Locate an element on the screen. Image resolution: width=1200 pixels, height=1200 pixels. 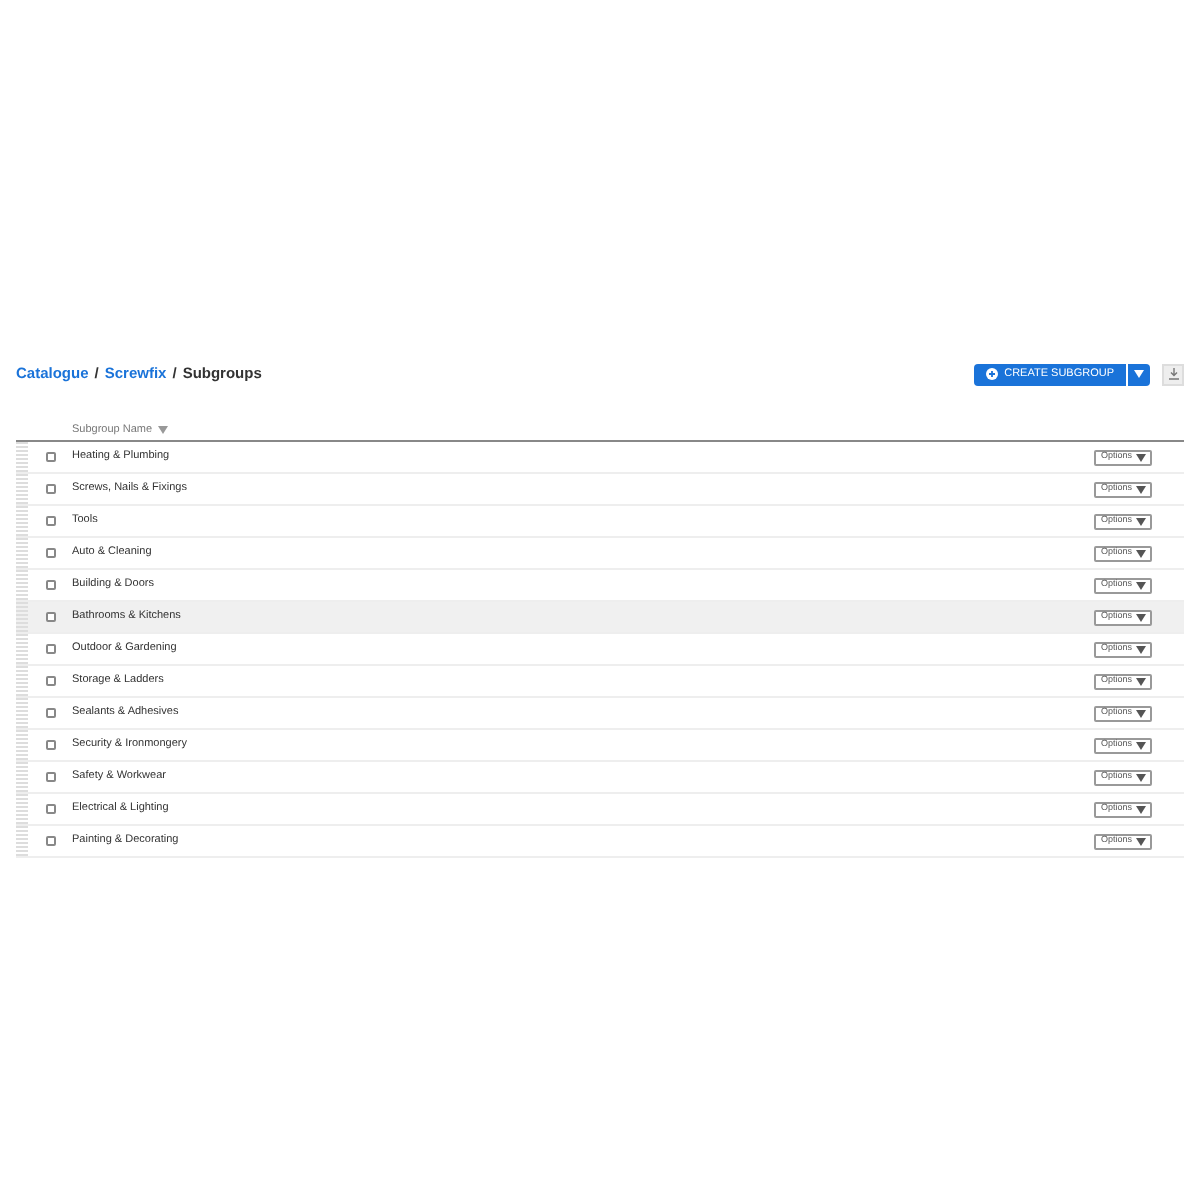
plus-circle-icon is located at coordinates (992, 374).